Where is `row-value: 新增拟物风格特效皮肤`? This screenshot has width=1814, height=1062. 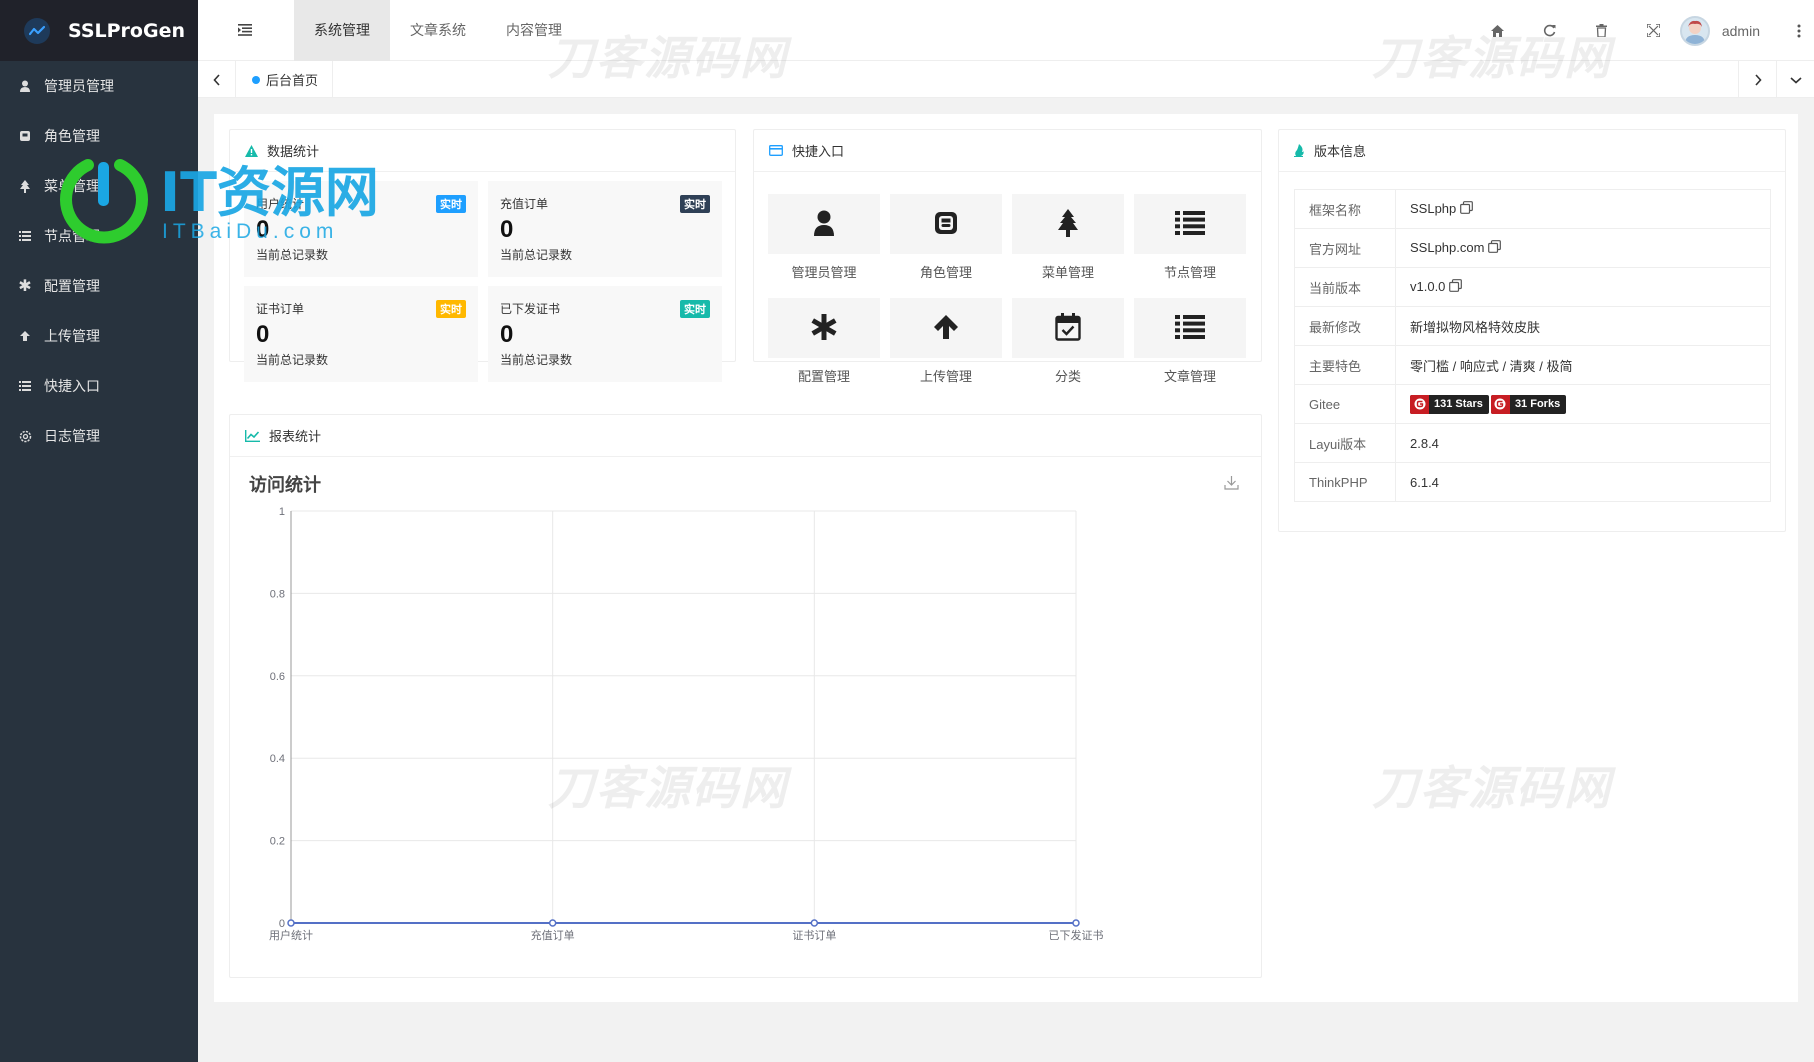
row-value: 新增拟物风格特效皮肤 is located at coordinates (1583, 326).